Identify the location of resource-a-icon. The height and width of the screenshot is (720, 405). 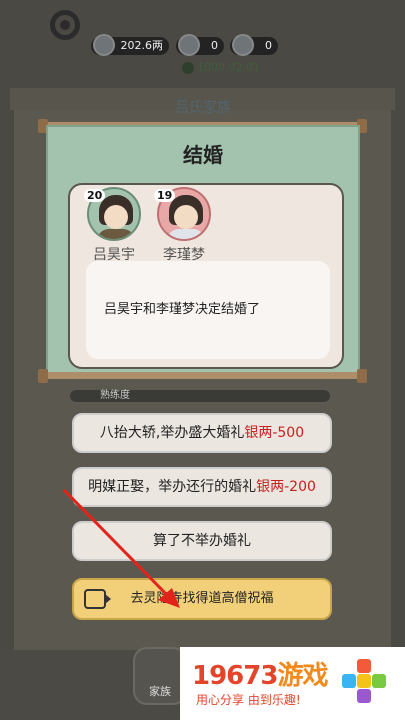
(189, 45).